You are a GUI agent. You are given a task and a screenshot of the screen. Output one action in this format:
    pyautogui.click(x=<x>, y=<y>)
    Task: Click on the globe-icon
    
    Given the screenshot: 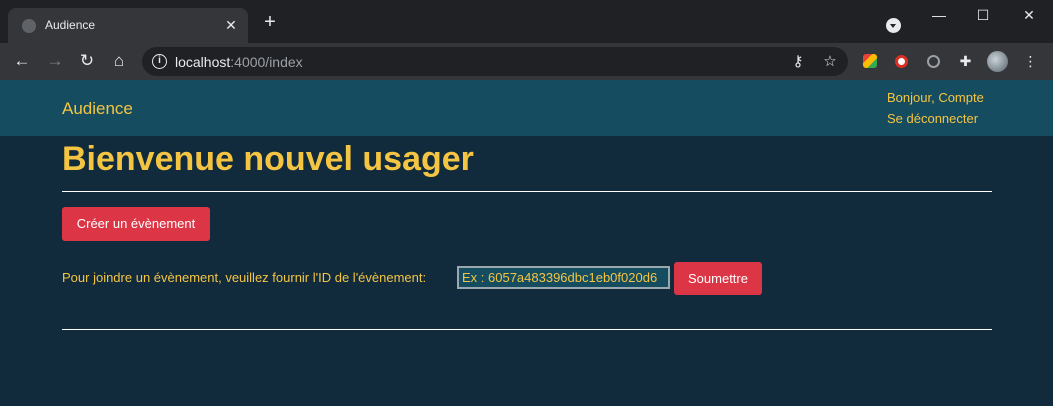 What is the action you would take?
    pyautogui.click(x=29, y=26)
    